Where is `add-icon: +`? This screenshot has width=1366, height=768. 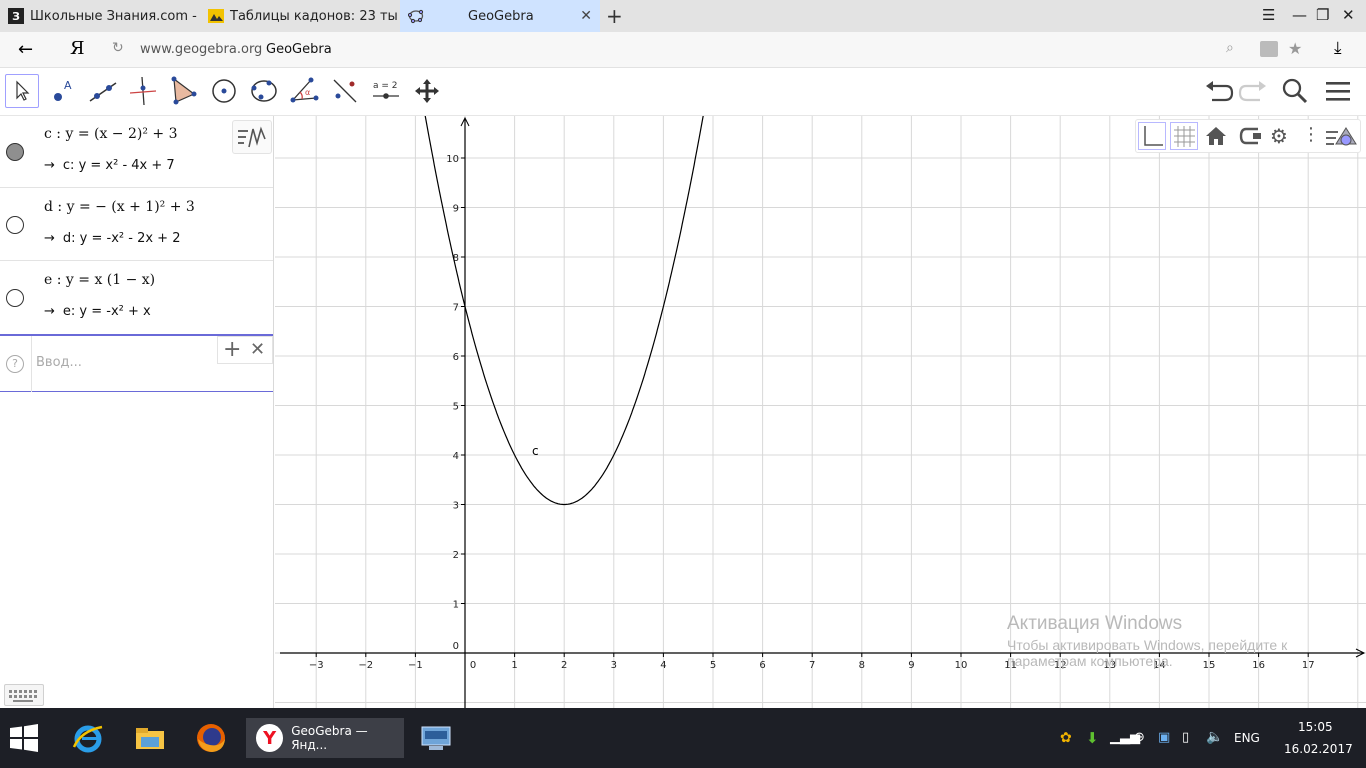 add-icon: + is located at coordinates (232, 349).